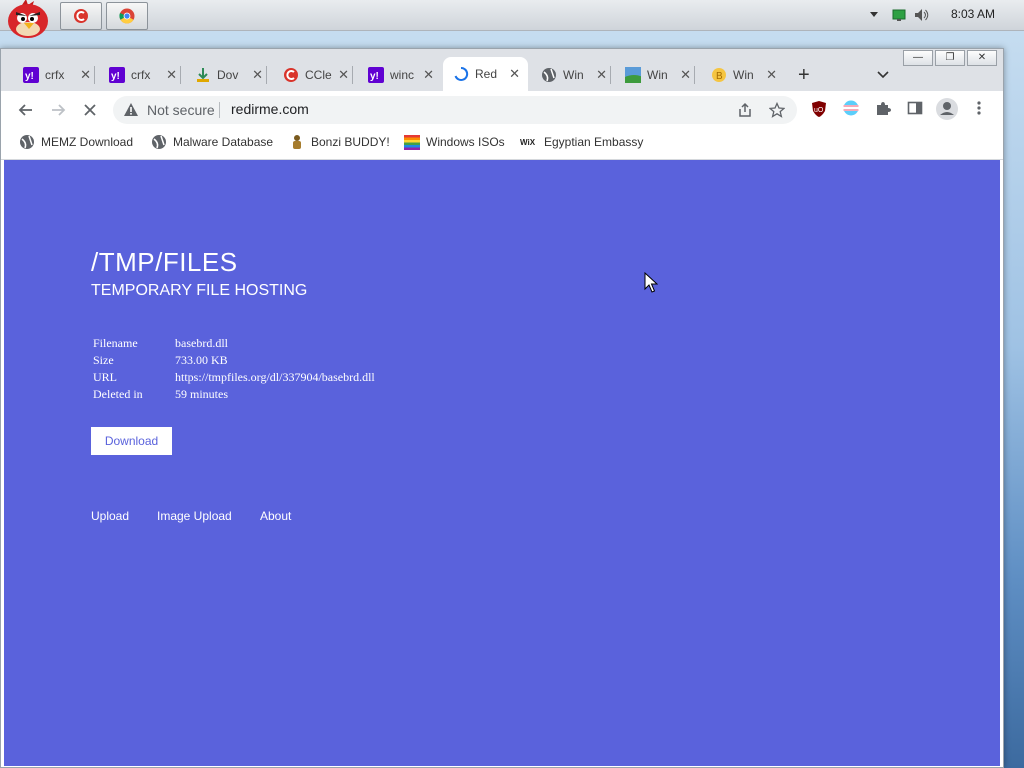 The image size is (1024, 768). Describe the element at coordinates (350, 142) in the screenshot. I see `bookmark-label: Bonzi BUDDY!` at that location.